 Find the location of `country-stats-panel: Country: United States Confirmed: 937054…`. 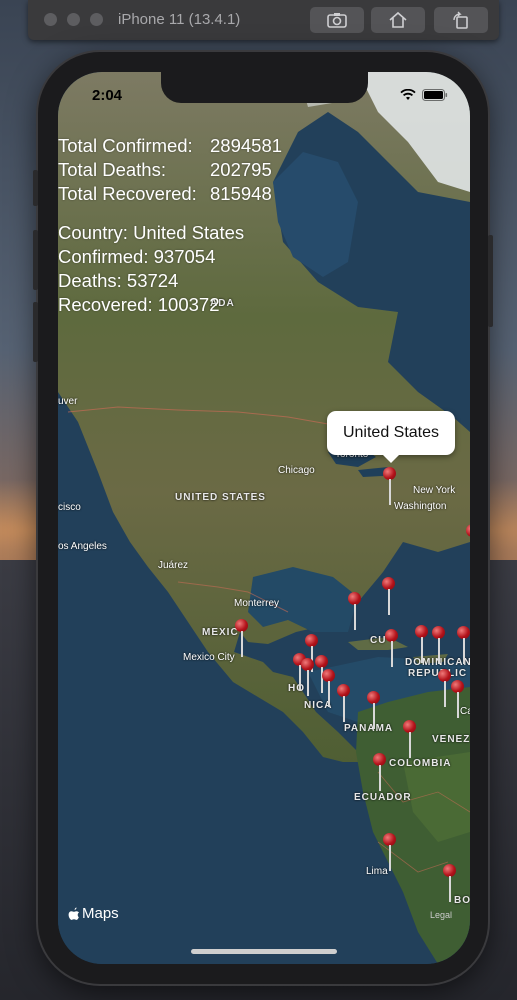

country-stats-panel: Country: United States Confirmed: 937054… is located at coordinates (151, 269).